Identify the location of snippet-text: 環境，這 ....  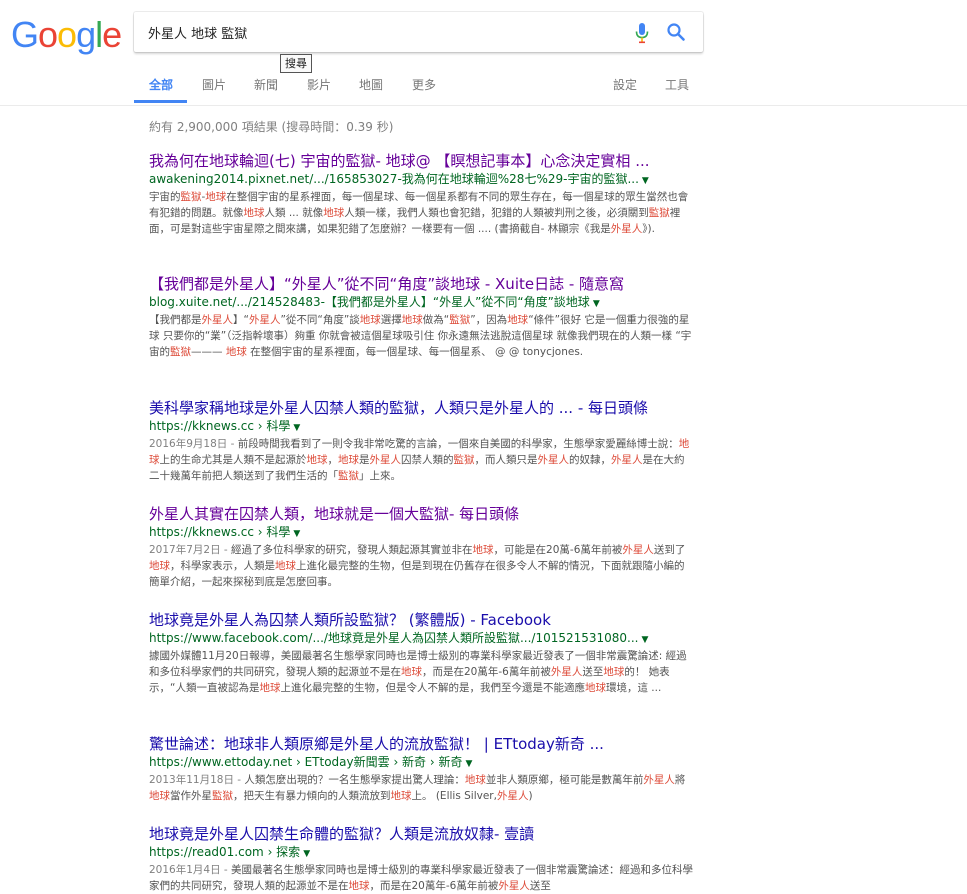
(633, 688).